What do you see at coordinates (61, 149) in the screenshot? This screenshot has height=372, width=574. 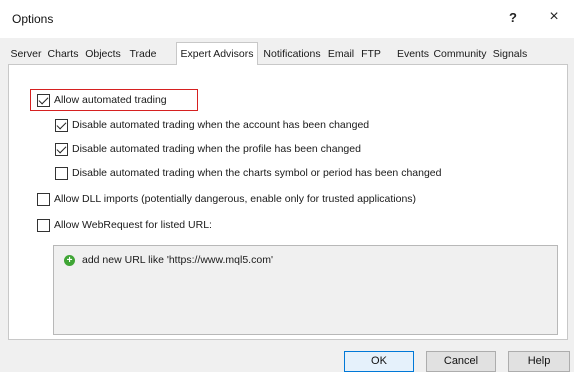 I see `disable-profile-change-checkbox` at bounding box center [61, 149].